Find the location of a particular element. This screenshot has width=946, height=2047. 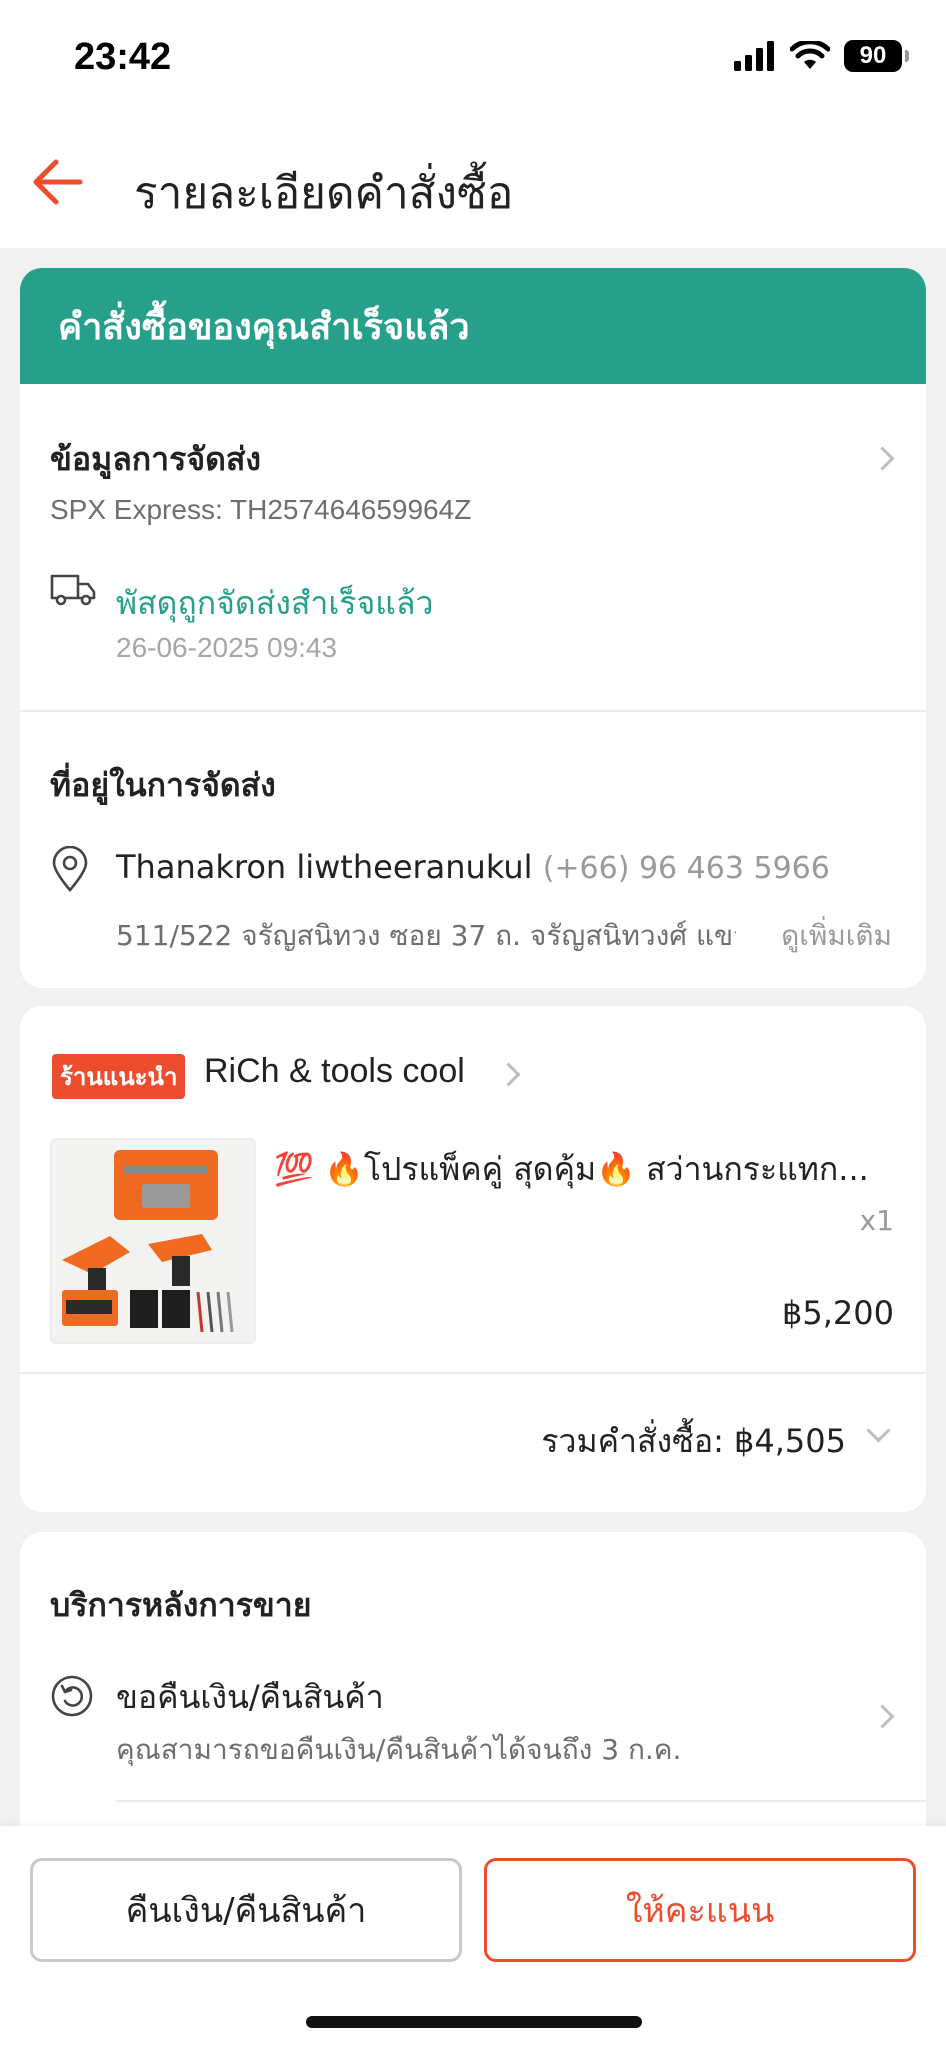

delivery-address-title: ที่อยู่ในการจัดส่ง is located at coordinates (163, 785).